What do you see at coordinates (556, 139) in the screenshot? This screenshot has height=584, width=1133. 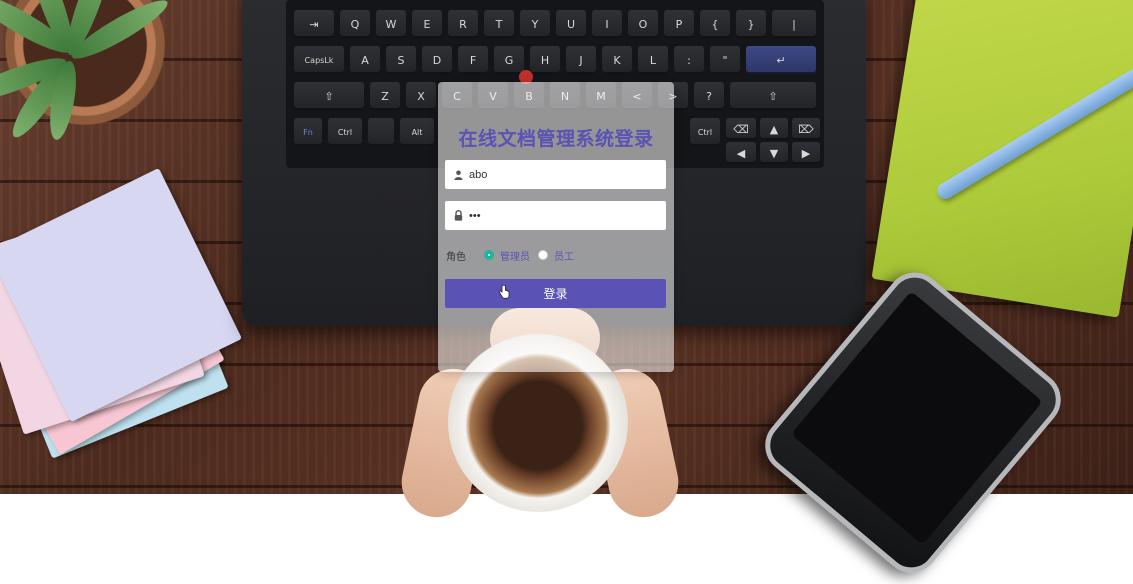 I see `login-title: 在线文档管理系统登录` at bounding box center [556, 139].